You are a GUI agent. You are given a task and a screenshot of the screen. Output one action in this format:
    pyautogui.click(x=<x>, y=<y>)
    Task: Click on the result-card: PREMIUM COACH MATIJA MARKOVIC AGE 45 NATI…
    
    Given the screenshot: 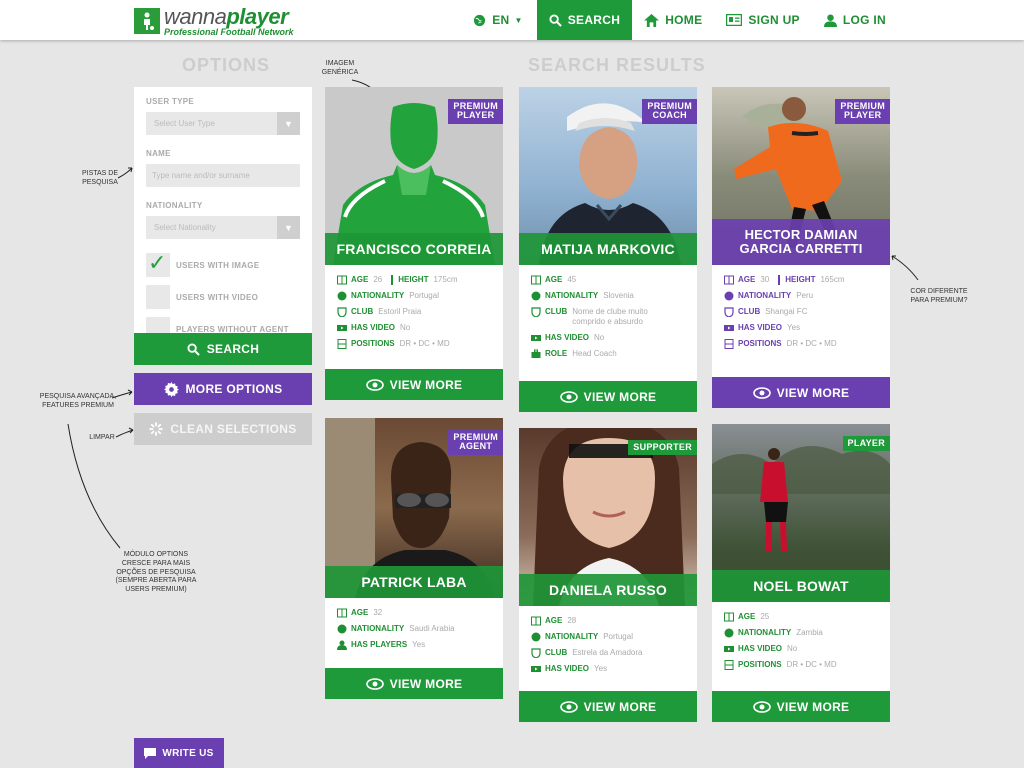 What is the action you would take?
    pyautogui.click(x=608, y=249)
    